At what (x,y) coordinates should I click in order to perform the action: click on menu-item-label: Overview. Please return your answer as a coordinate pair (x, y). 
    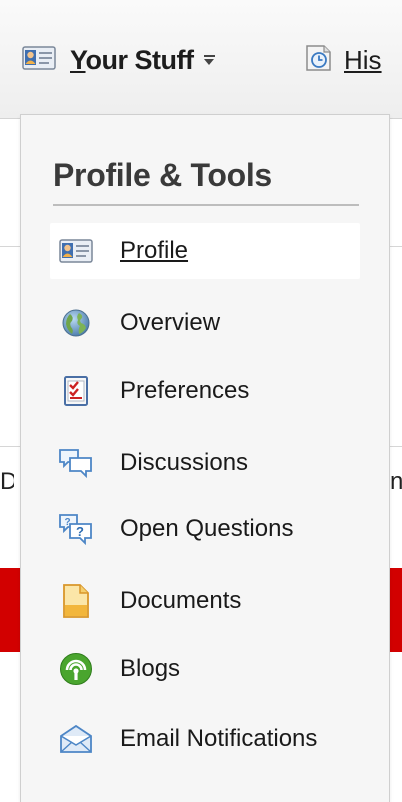
    Looking at the image, I should click on (170, 322).